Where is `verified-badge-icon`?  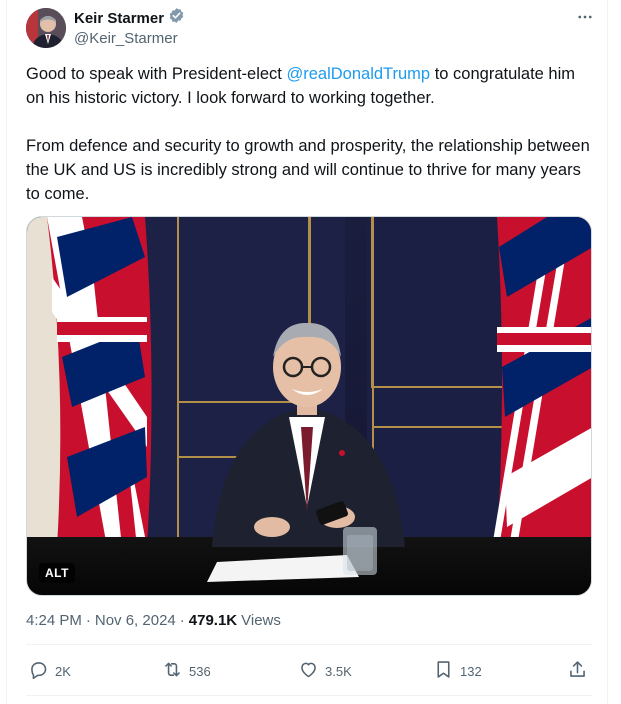
verified-badge-icon is located at coordinates (176, 18).